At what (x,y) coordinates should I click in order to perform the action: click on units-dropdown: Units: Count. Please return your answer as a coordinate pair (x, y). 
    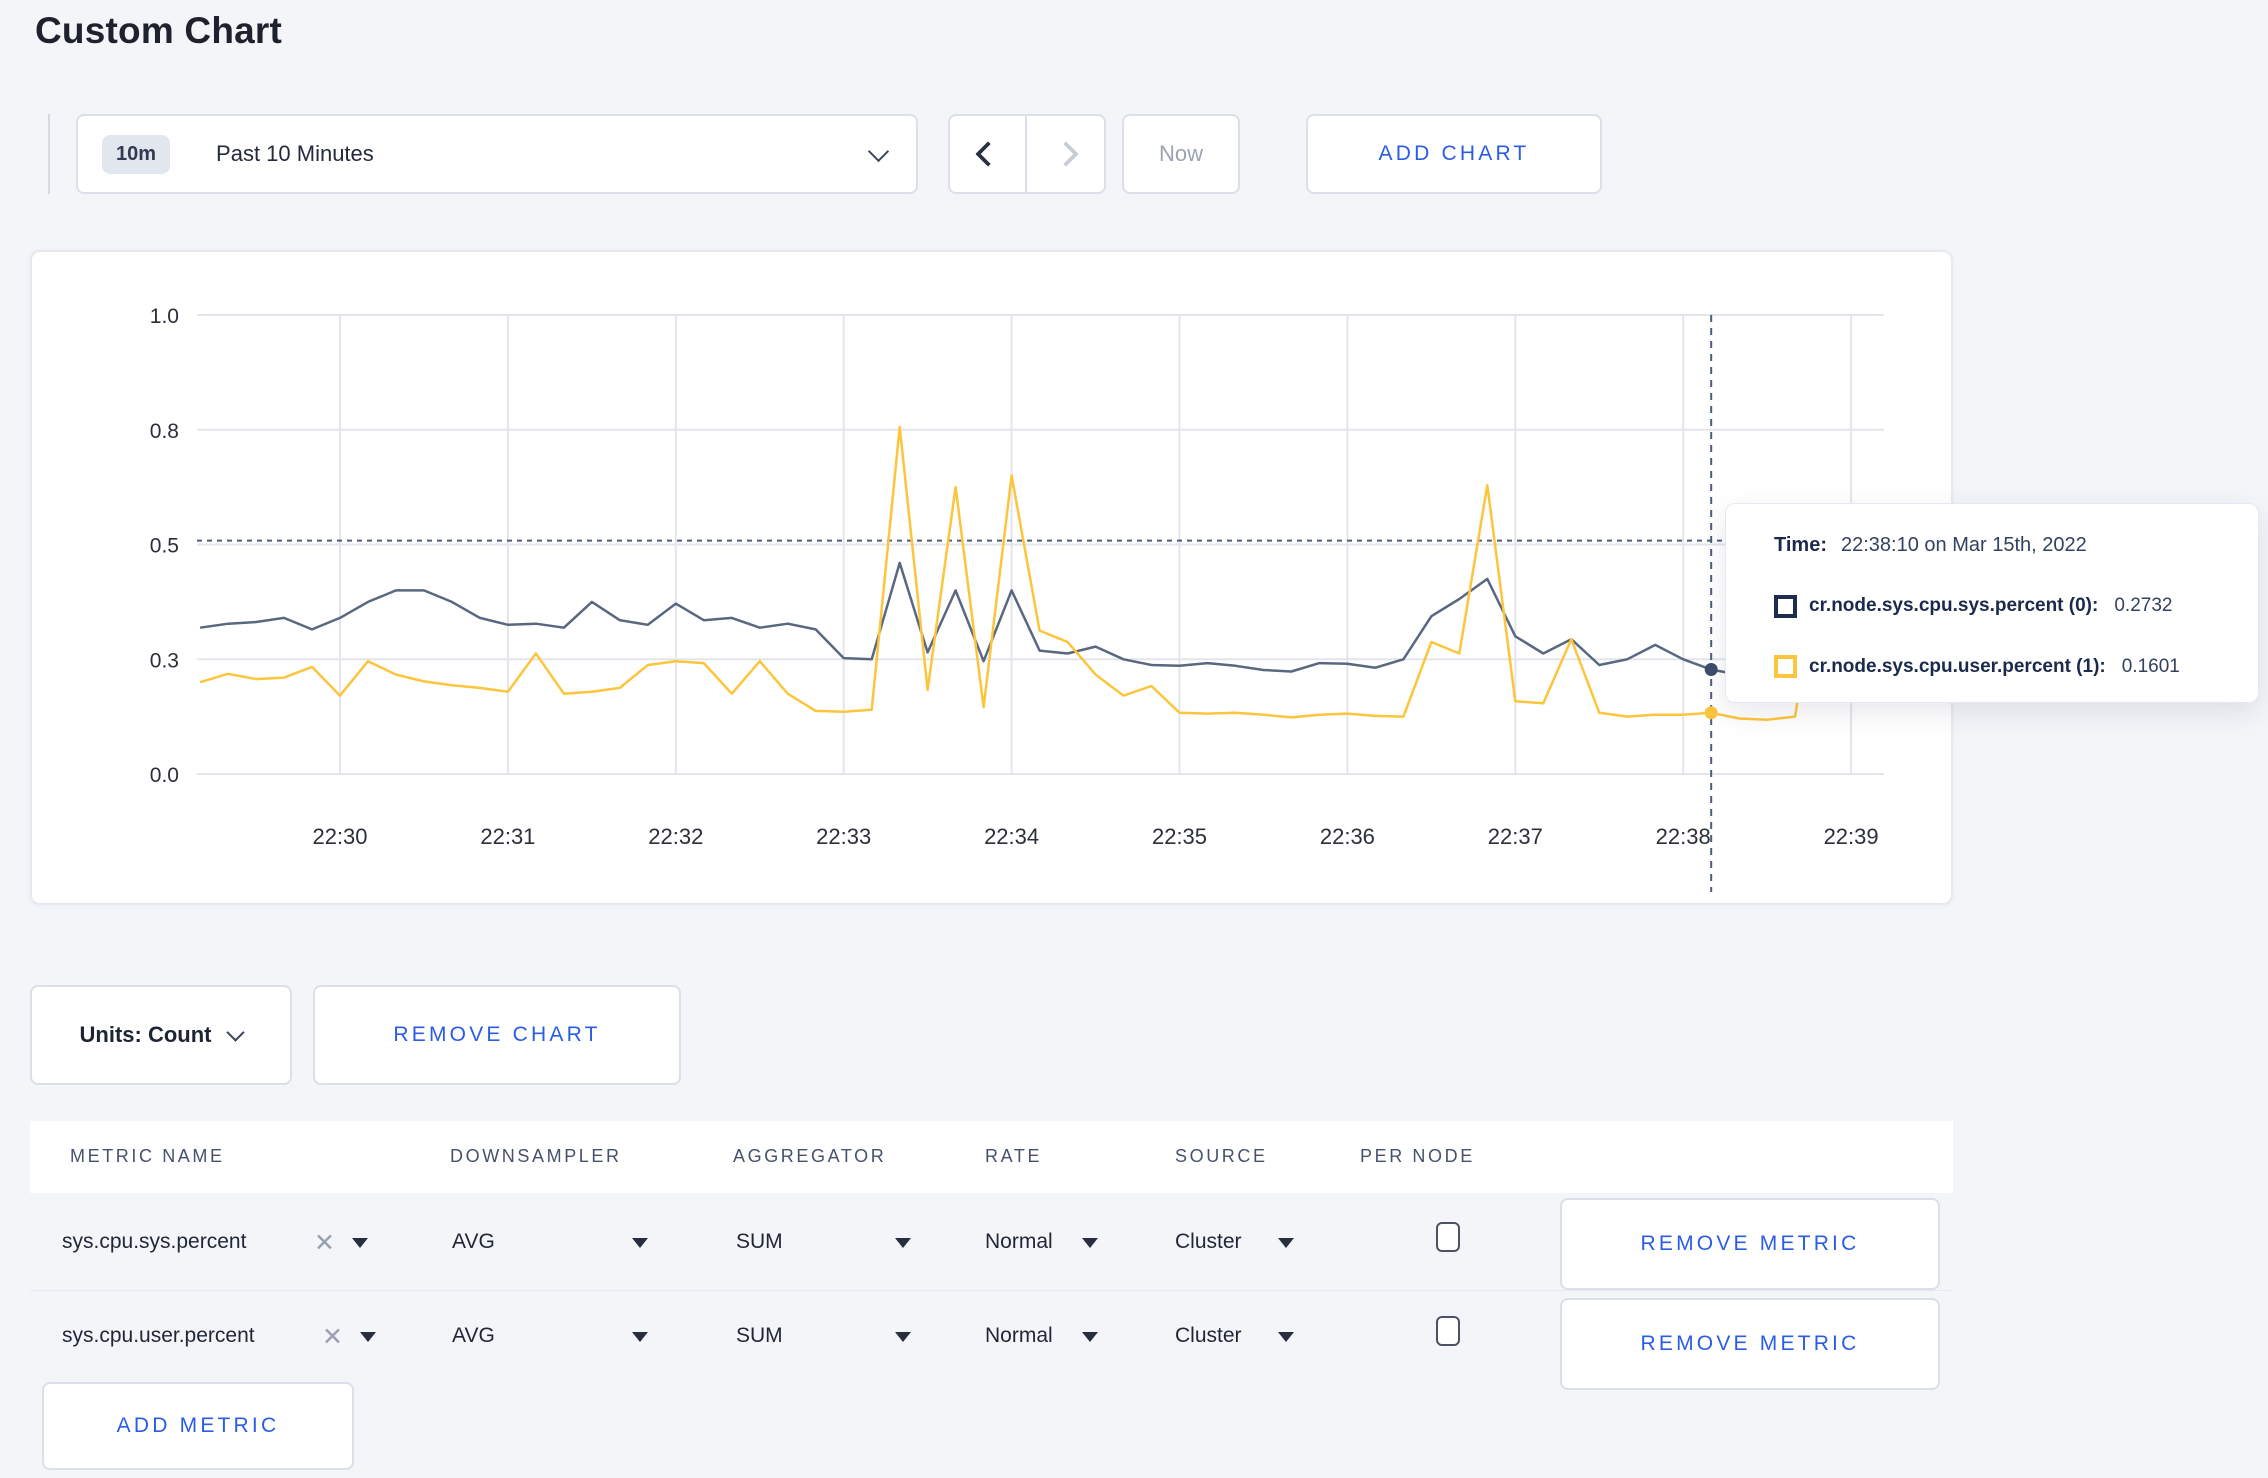
    Looking at the image, I should click on (161, 1035).